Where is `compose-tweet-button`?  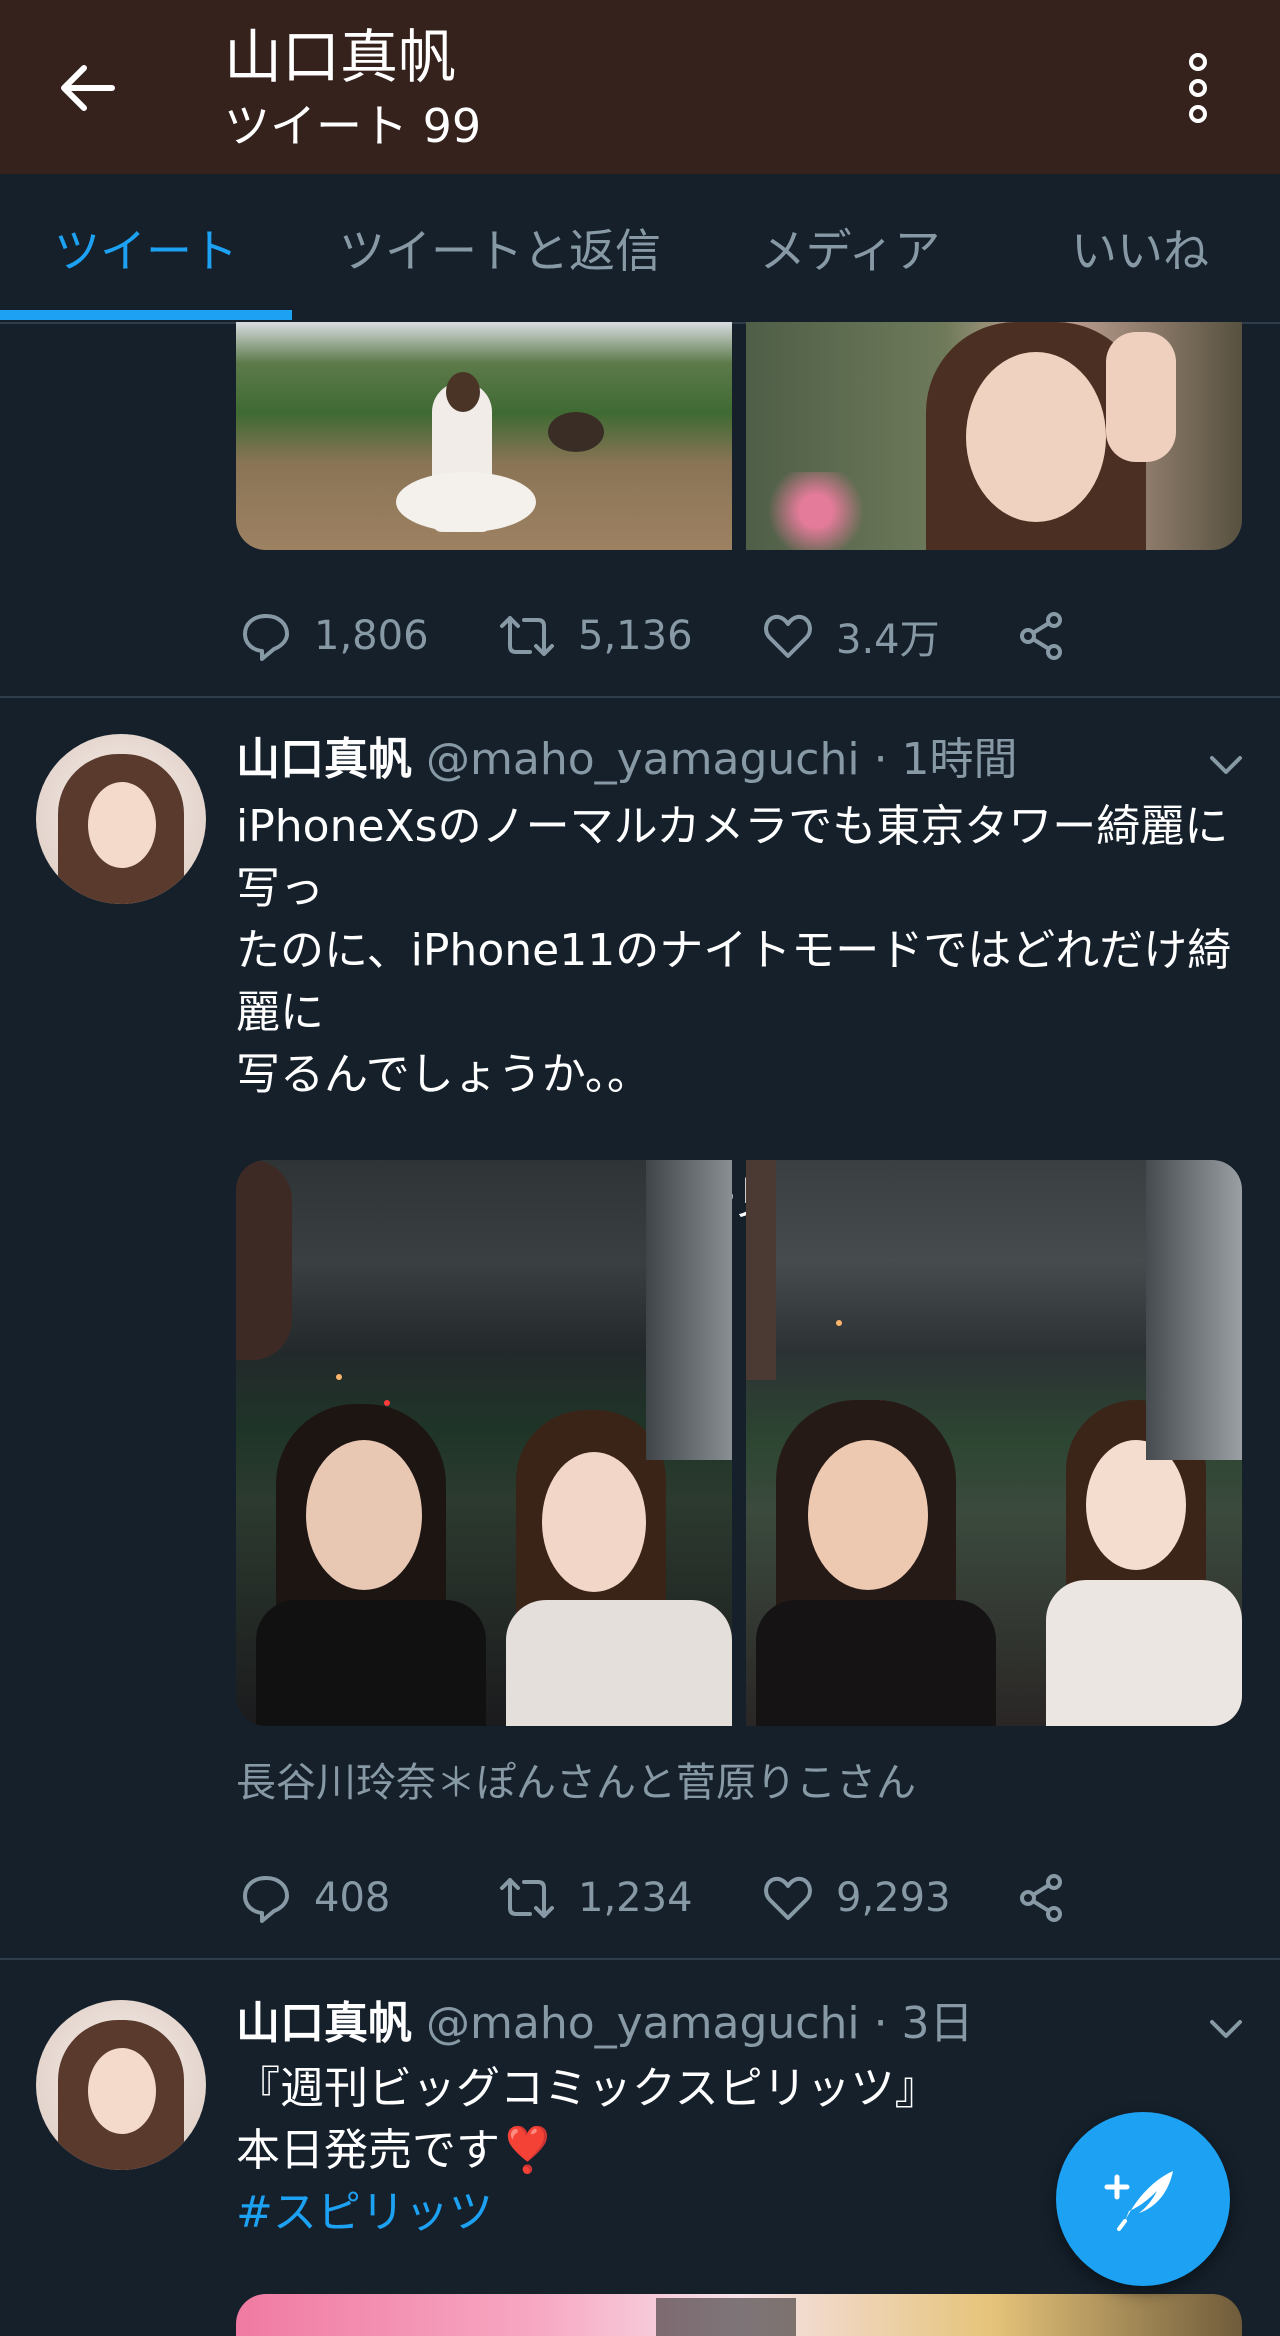
compose-tweet-button is located at coordinates (1143, 2199).